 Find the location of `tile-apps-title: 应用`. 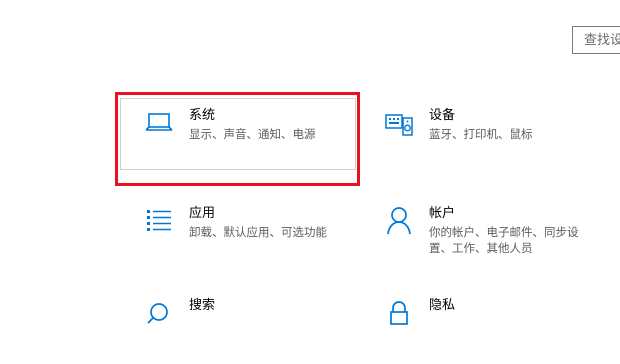

tile-apps-title: 应用 is located at coordinates (202, 213).